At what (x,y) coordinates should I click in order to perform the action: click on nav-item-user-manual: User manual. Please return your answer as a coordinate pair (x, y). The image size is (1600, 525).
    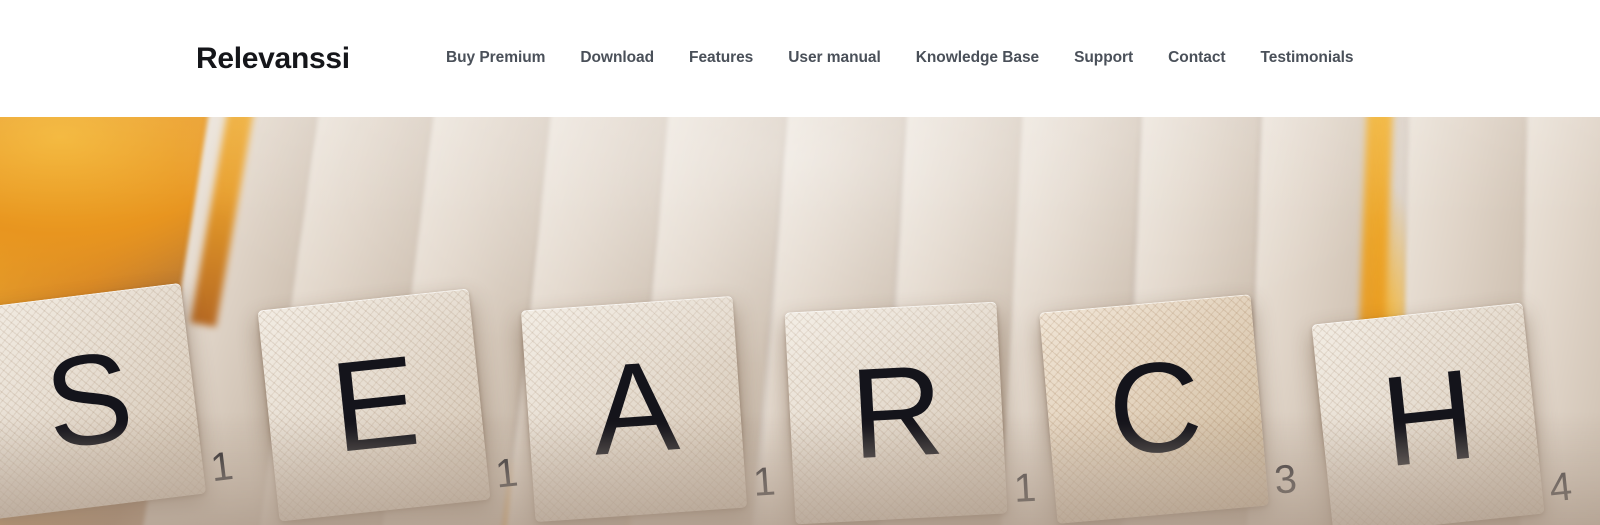
    Looking at the image, I should click on (834, 58).